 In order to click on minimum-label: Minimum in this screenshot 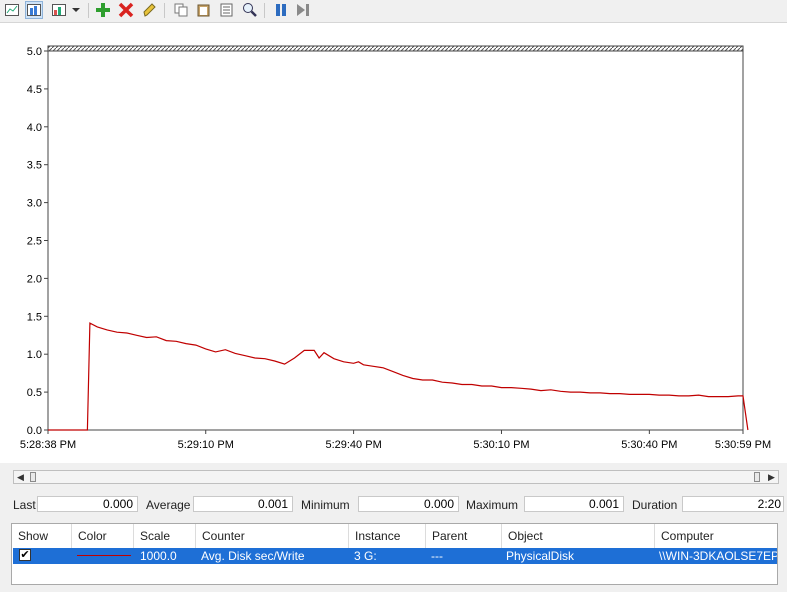, I will do `click(325, 505)`.